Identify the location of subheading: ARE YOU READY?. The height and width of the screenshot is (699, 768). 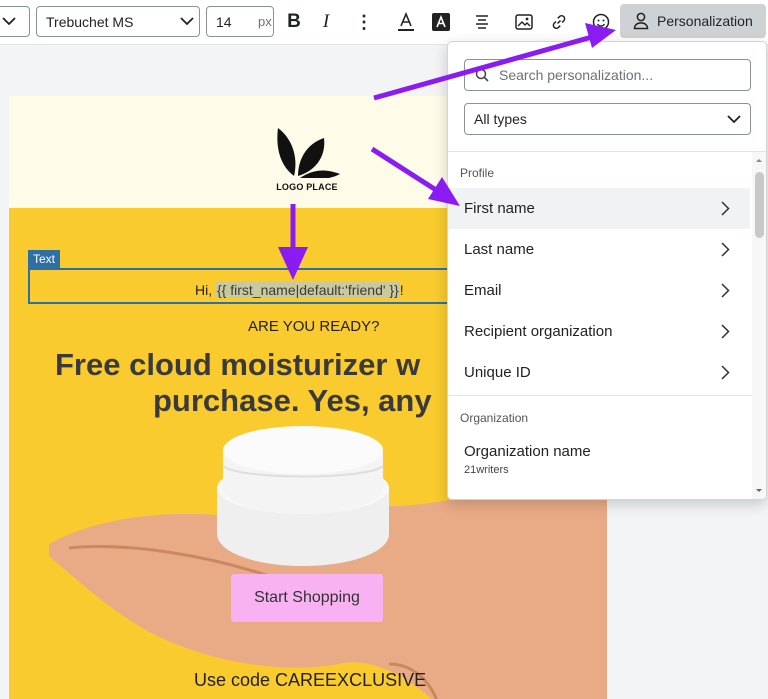
(314, 326).